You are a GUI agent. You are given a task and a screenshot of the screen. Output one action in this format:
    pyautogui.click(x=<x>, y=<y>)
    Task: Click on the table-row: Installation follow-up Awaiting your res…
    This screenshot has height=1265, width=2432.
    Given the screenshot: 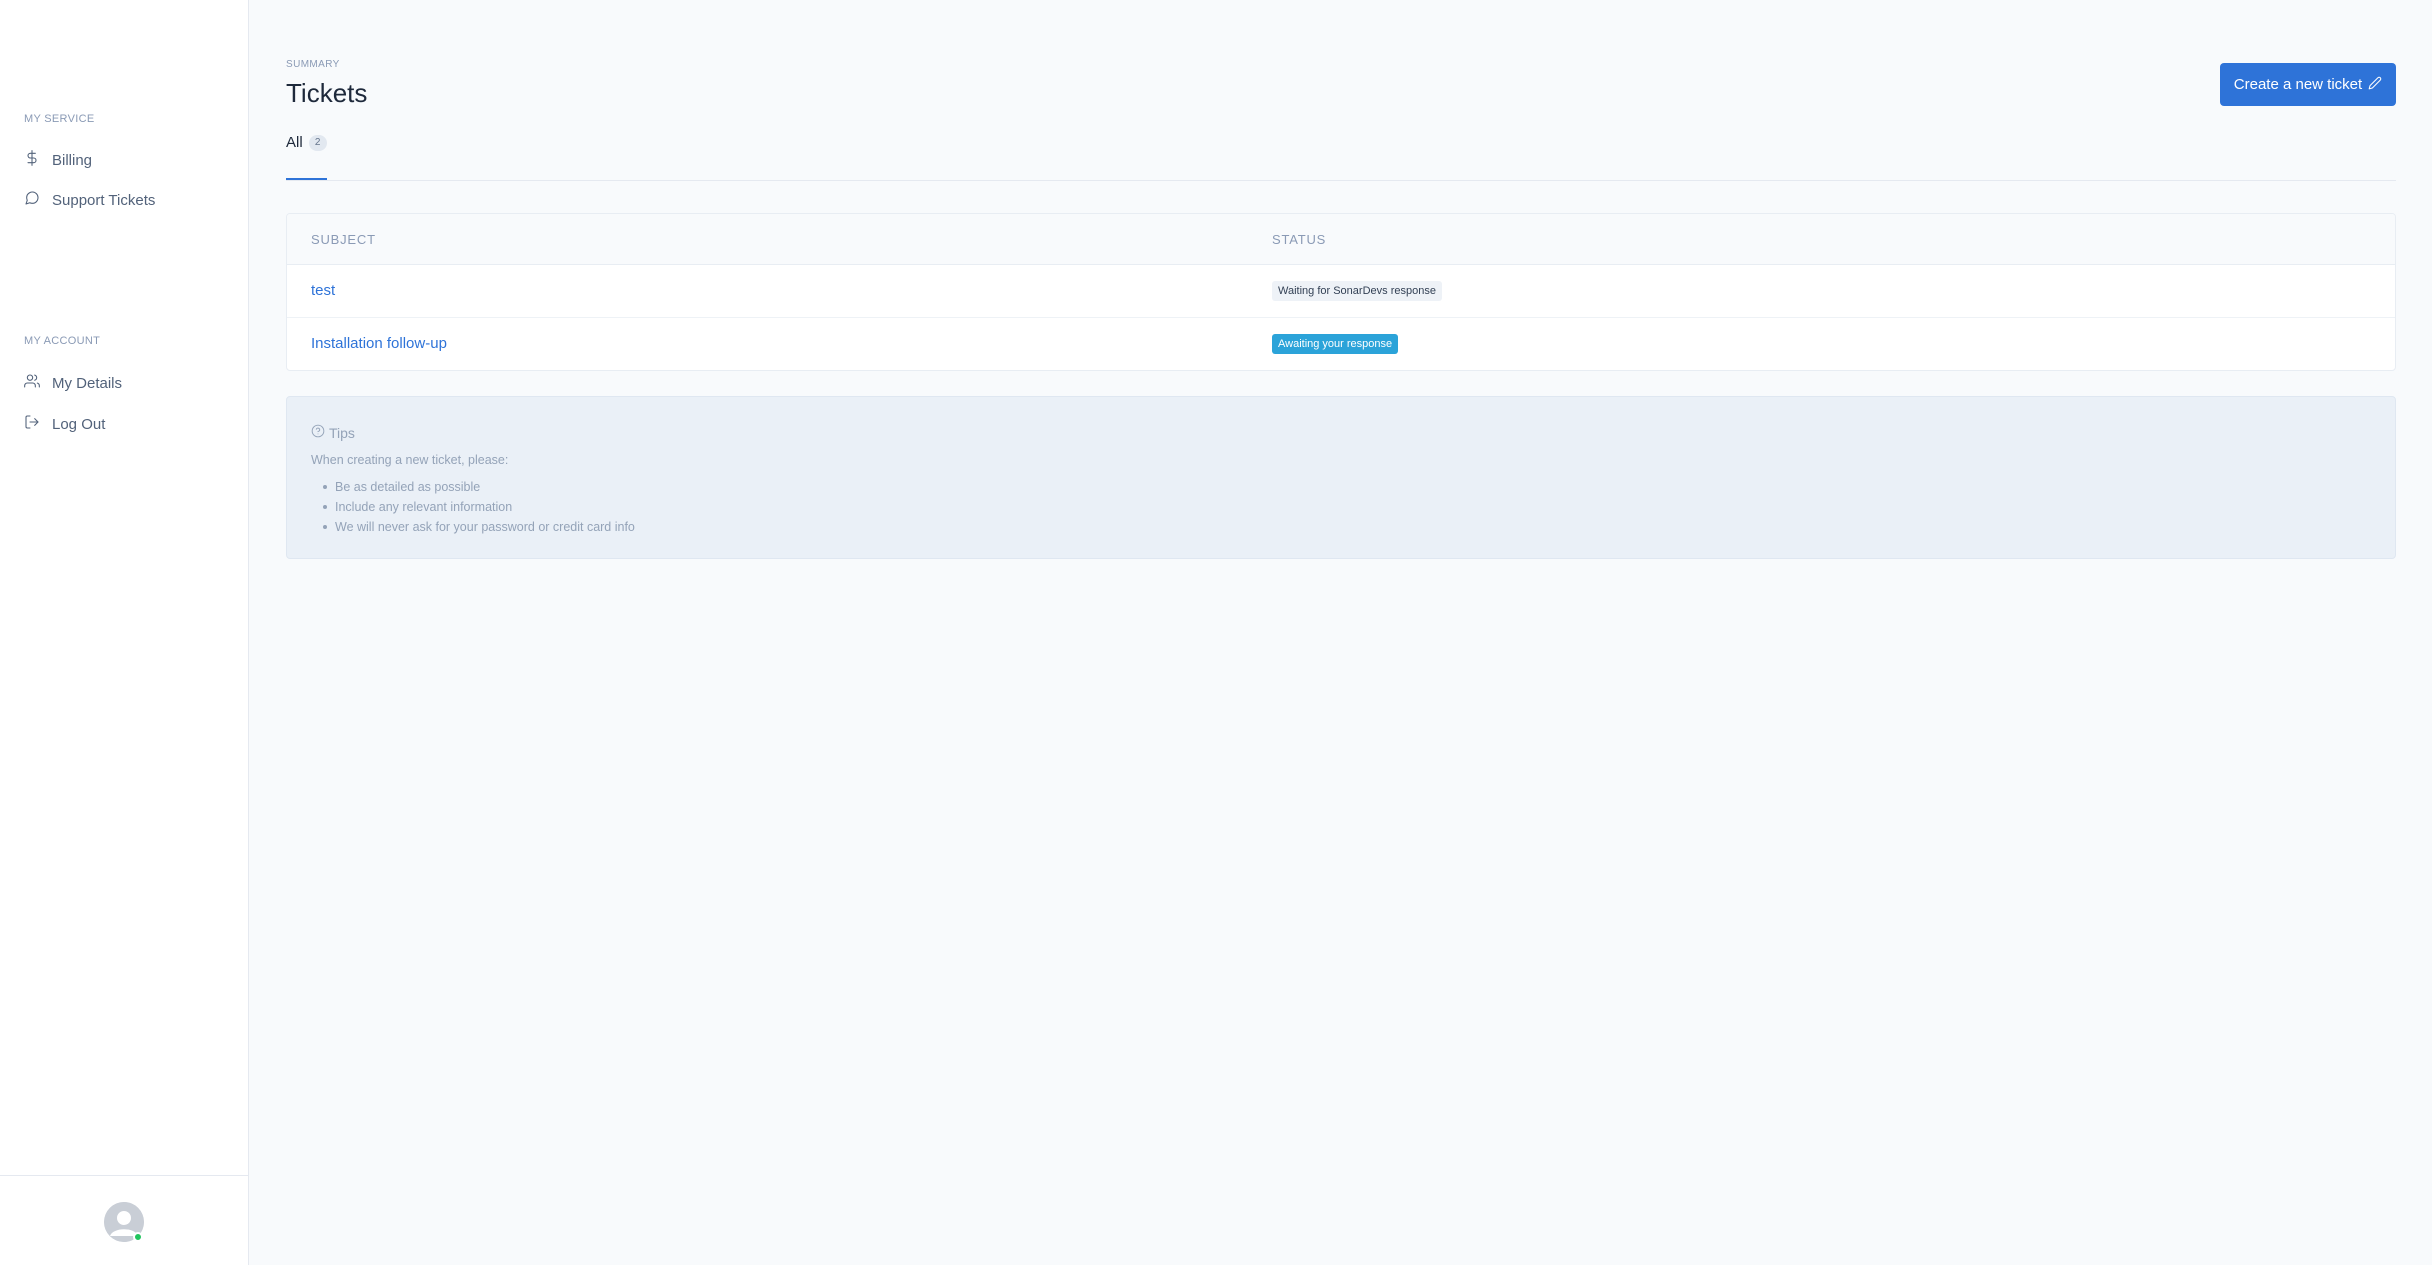 What is the action you would take?
    pyautogui.click(x=1341, y=344)
    